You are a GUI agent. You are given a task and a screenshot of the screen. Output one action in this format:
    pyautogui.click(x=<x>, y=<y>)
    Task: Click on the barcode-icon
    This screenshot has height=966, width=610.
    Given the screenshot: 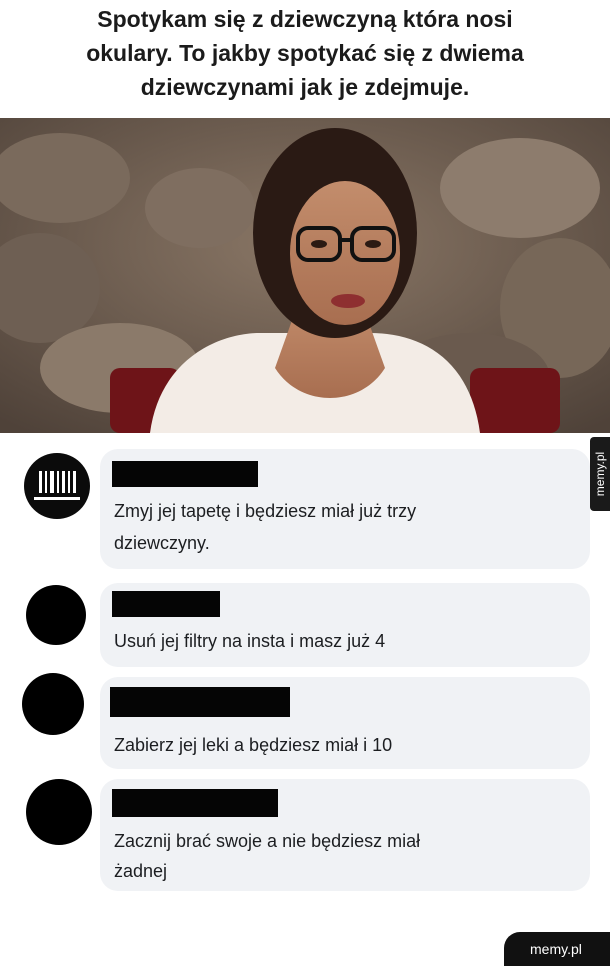 What is the action you would take?
    pyautogui.click(x=57, y=485)
    